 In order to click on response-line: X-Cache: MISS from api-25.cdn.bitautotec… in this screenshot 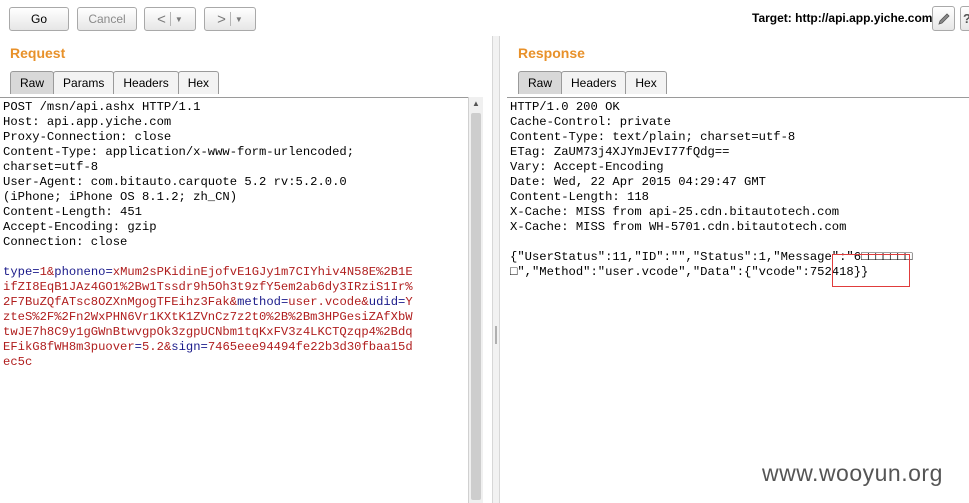, I will do `click(675, 212)`.